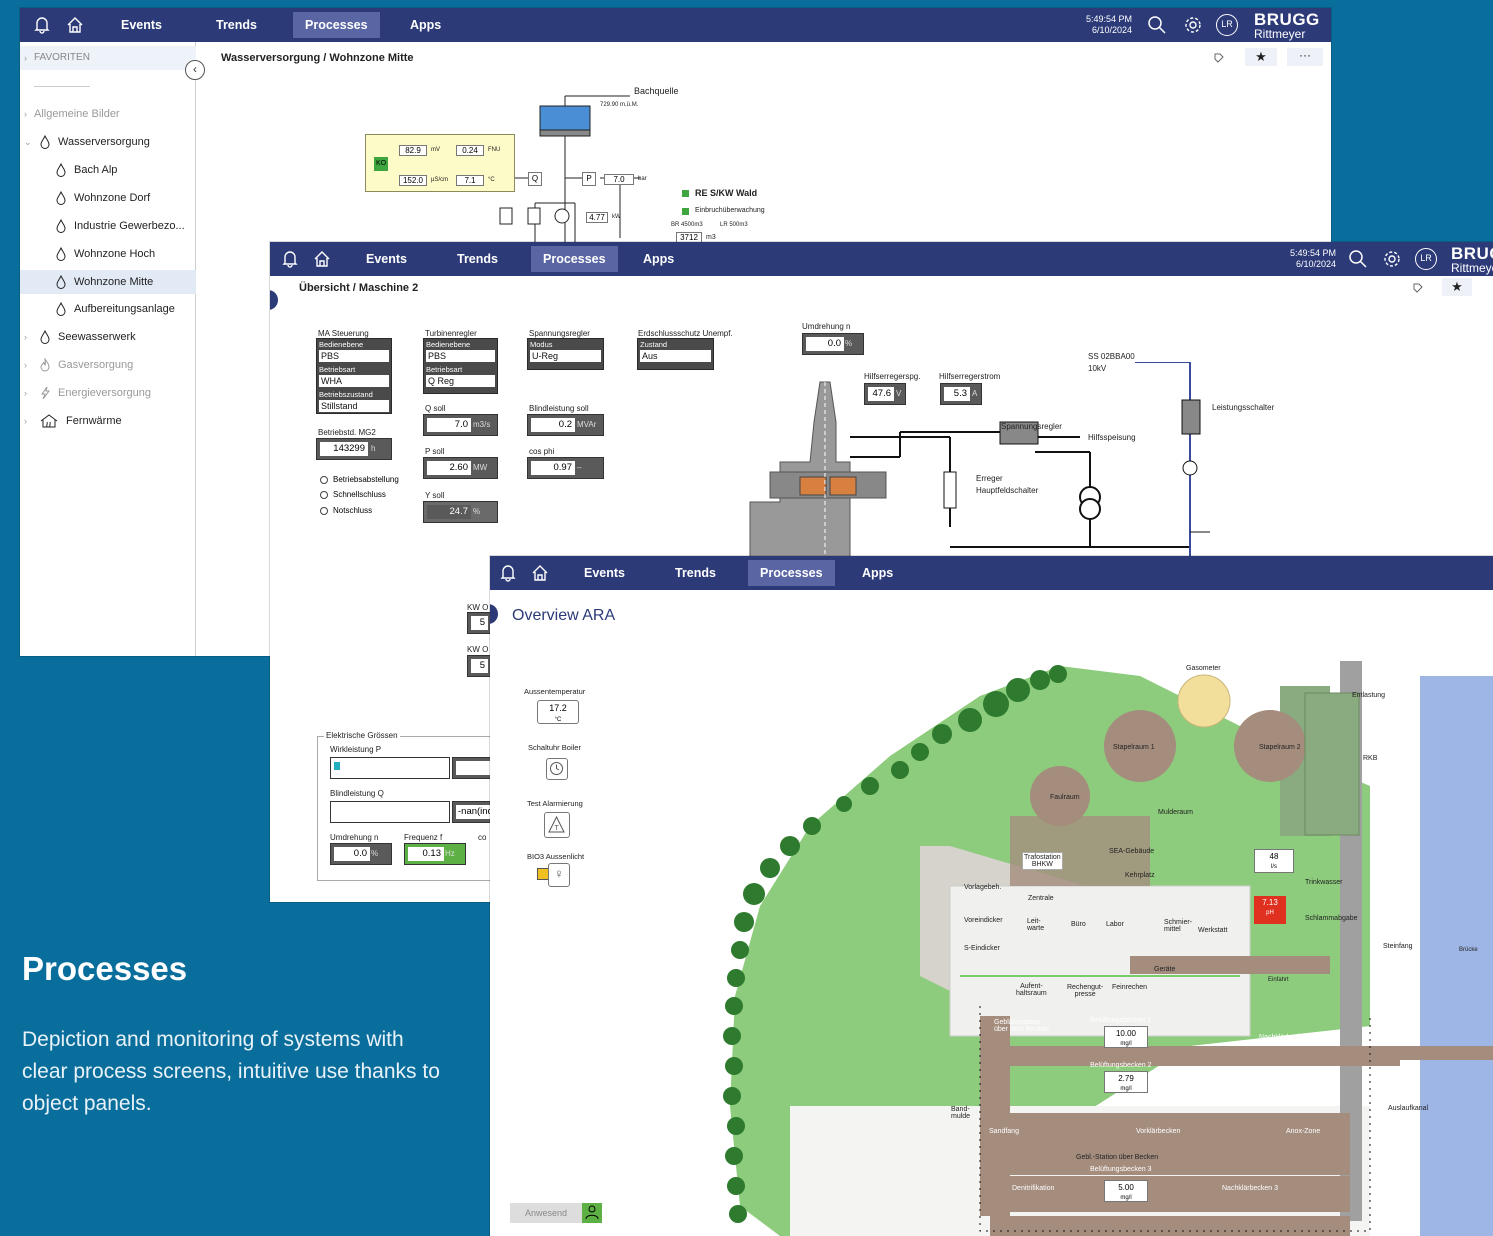  Describe the element at coordinates (554, 875) in the screenshot. I see `bio-light-widget: ♀` at that location.